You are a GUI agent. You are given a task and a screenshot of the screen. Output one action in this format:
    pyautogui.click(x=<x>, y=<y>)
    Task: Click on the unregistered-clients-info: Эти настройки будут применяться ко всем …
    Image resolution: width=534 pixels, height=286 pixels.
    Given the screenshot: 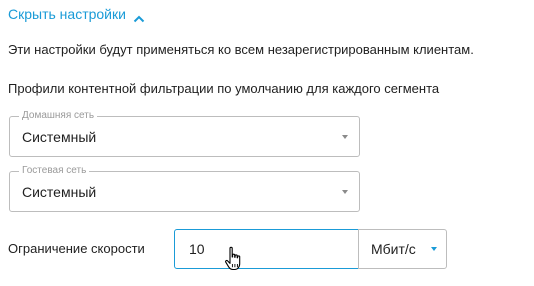 What is the action you would take?
    pyautogui.click(x=241, y=49)
    